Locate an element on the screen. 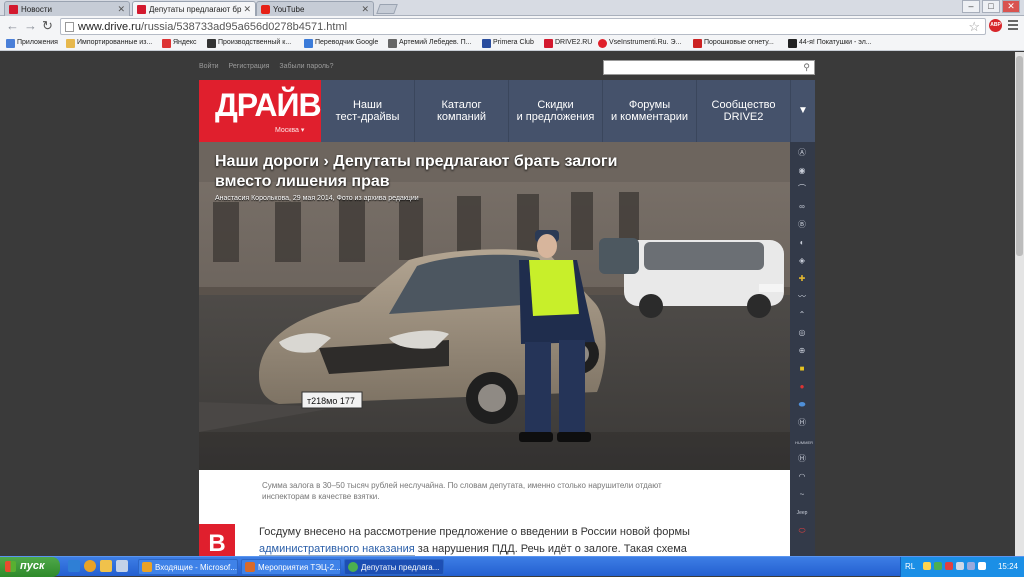  forgot-password-link: Забыли пароль? is located at coordinates (306, 66).